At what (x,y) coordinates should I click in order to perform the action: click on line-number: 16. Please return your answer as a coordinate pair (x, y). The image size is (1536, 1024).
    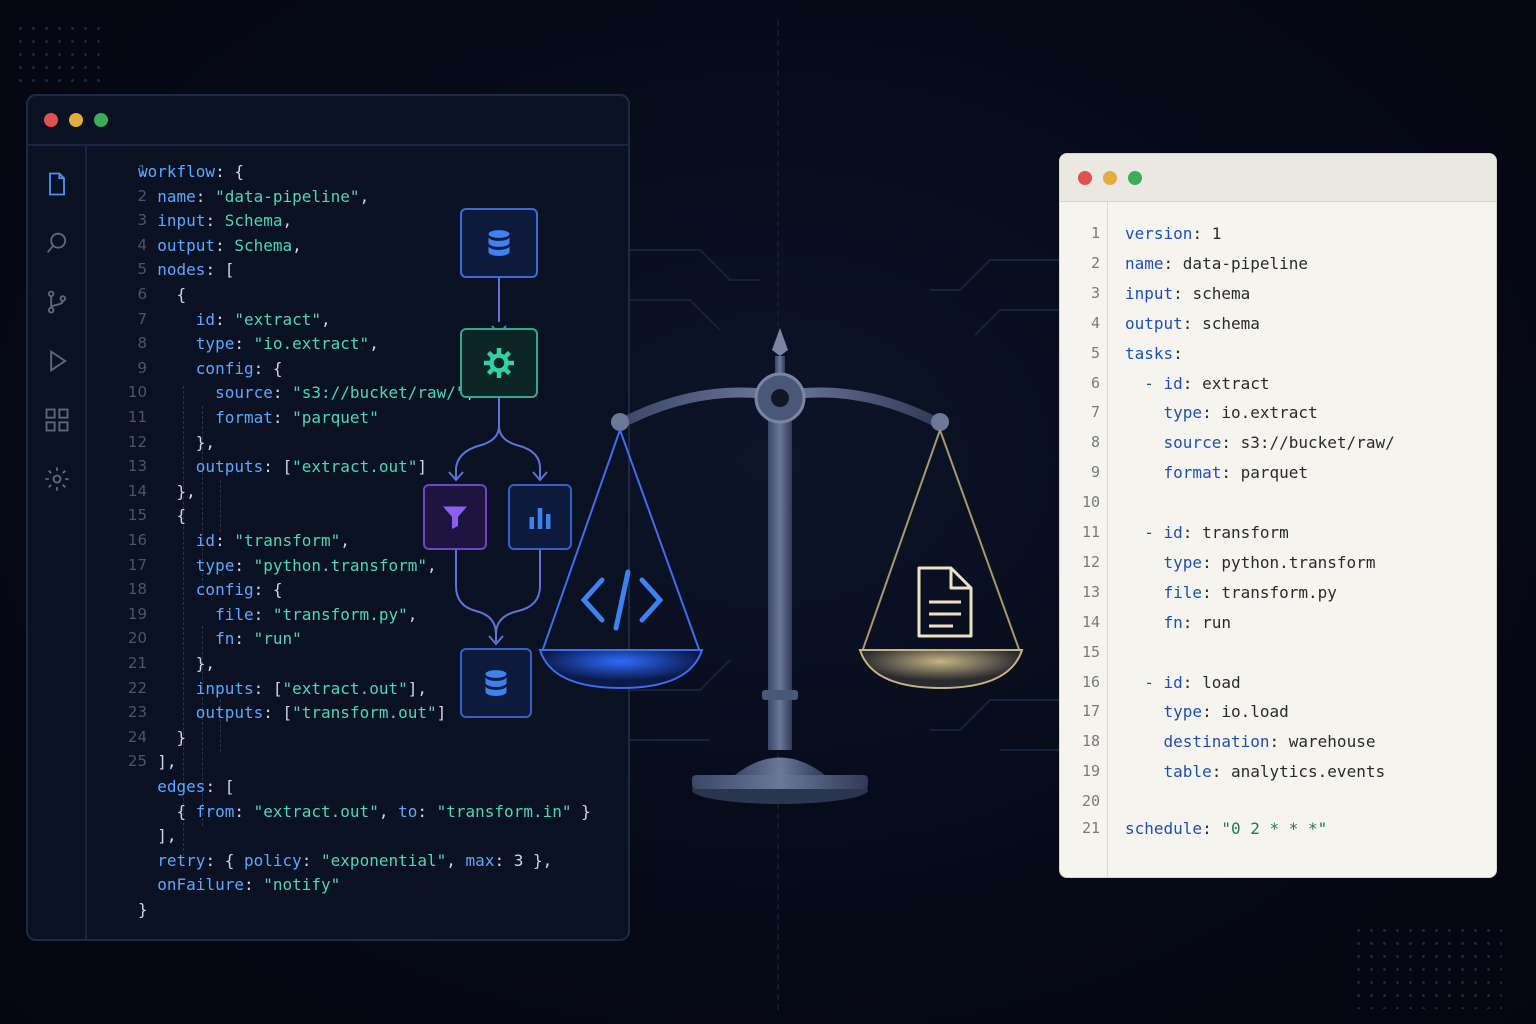
    Looking at the image, I should click on (1090, 681).